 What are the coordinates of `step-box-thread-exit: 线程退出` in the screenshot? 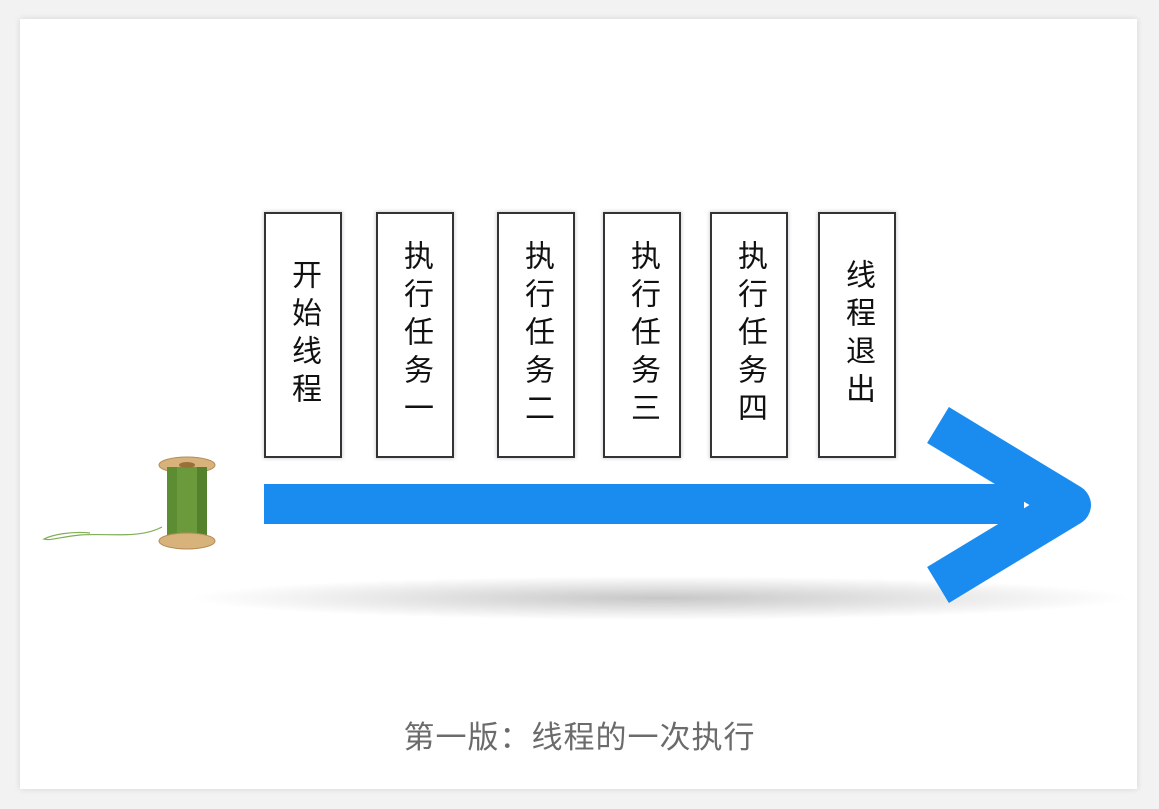 It's located at (857, 335).